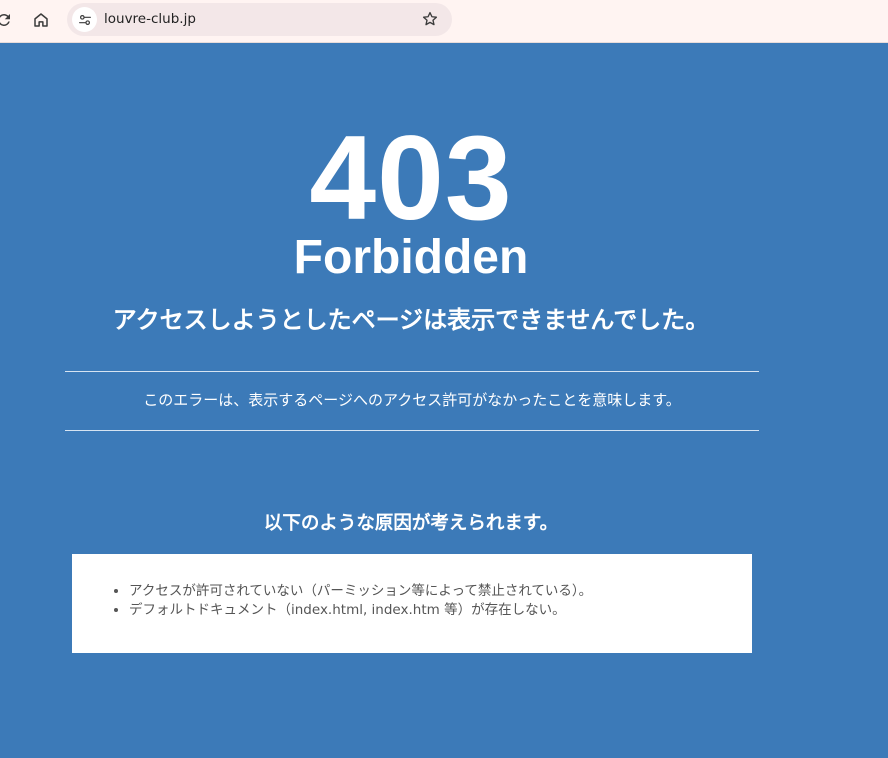  Describe the element at coordinates (411, 523) in the screenshot. I see `causes-title: 以下のような原因が考えられます。` at that location.